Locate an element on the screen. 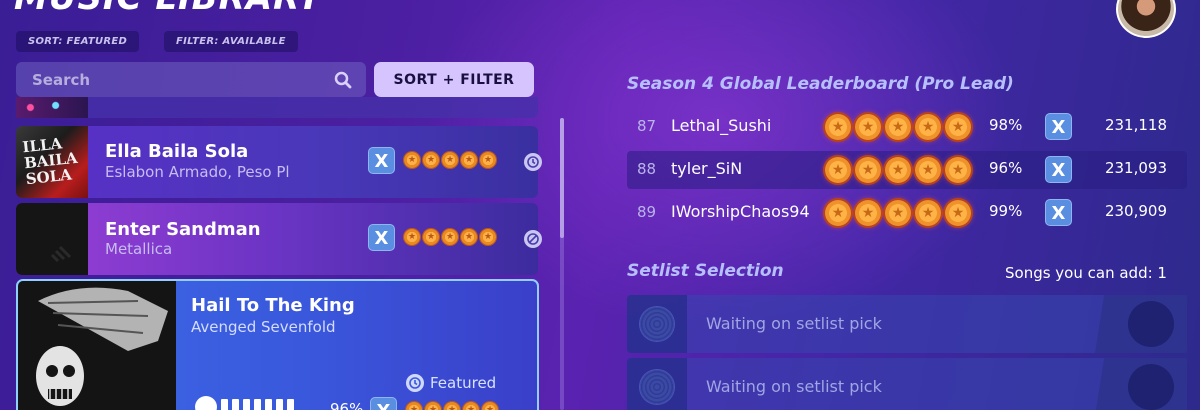 The image size is (1200, 410). leaderboard-score: 230,909 is located at coordinates (1135, 211).